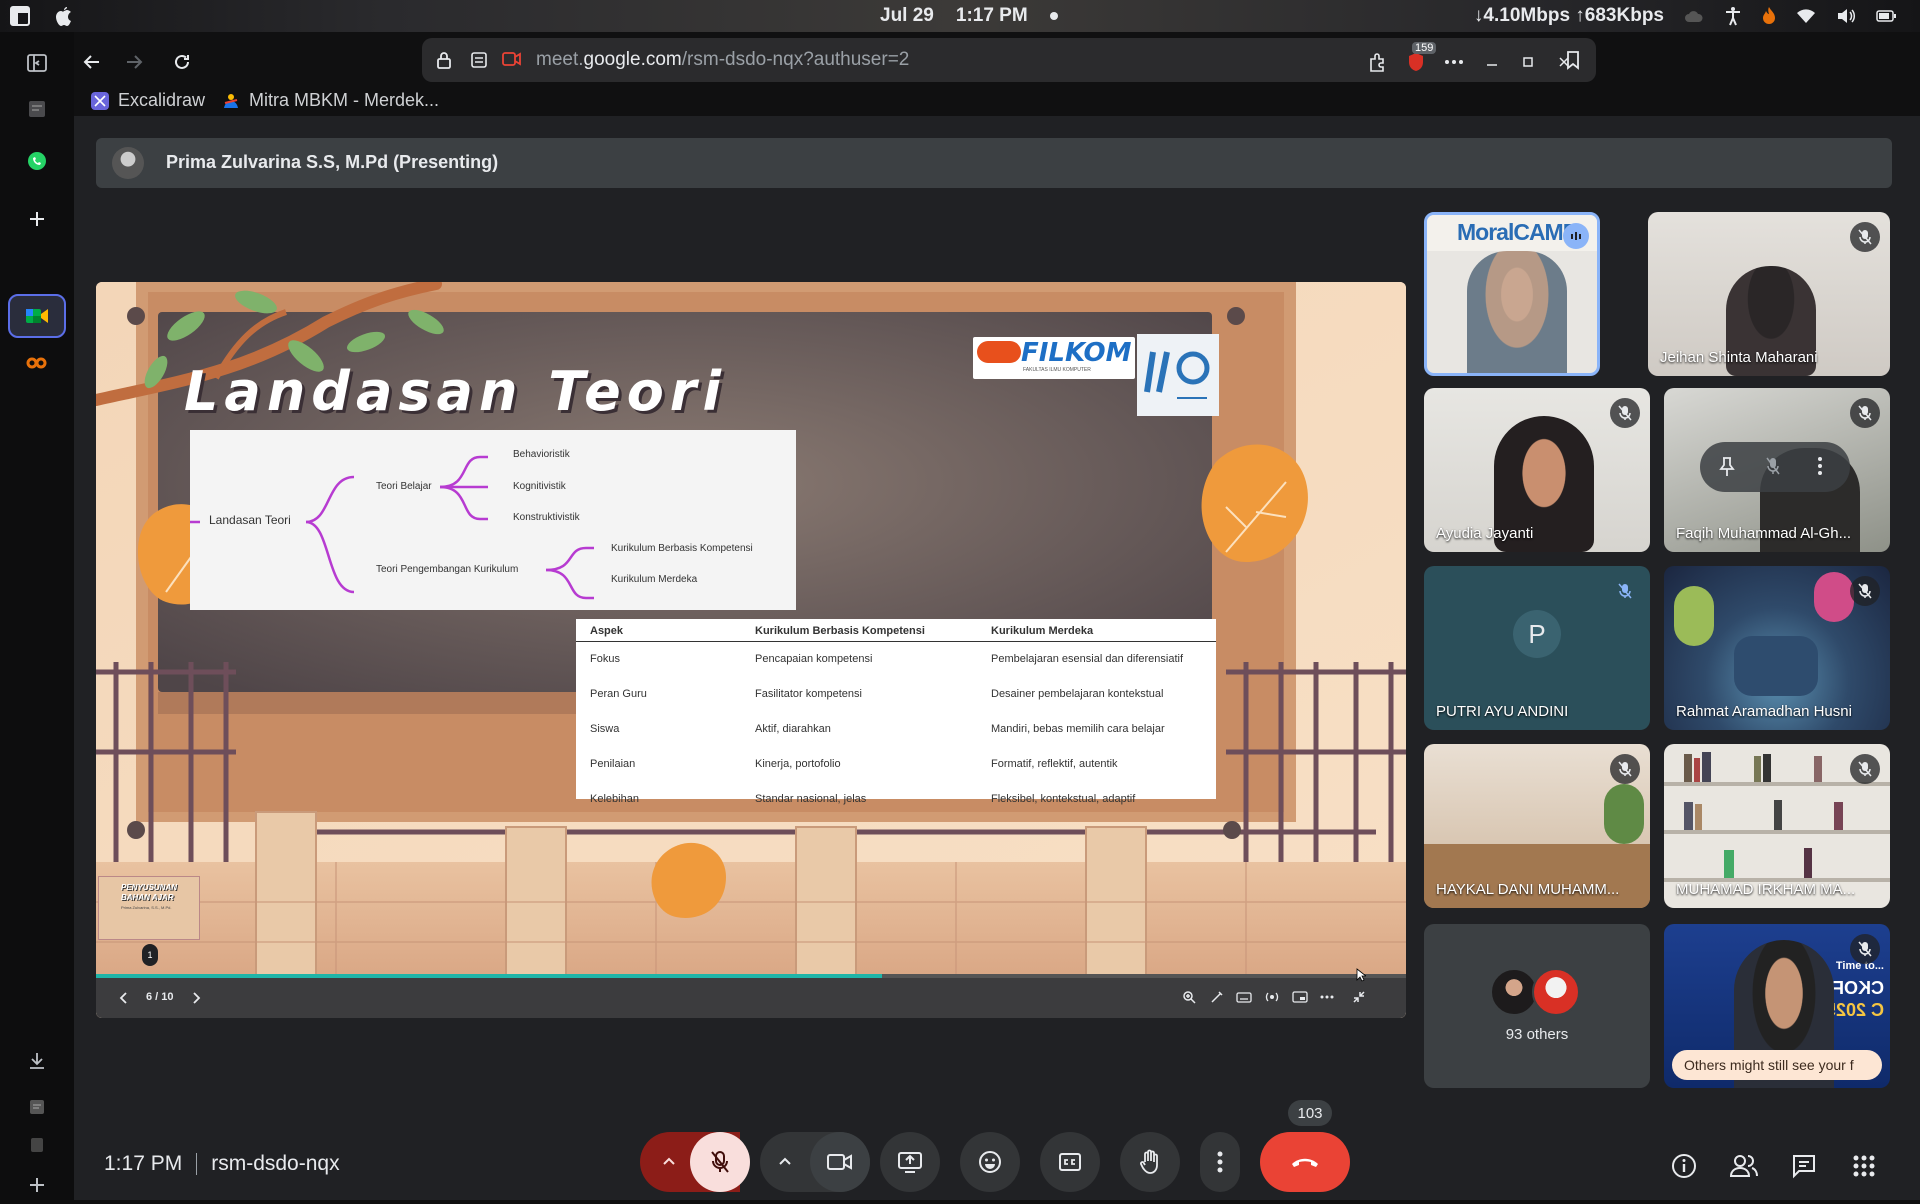 This screenshot has height=1204, width=1920. Describe the element at coordinates (1054, 358) in the screenshot. I see `filkom-logo: FILKOM FAKULTAS ILMU KOMPUTER` at that location.